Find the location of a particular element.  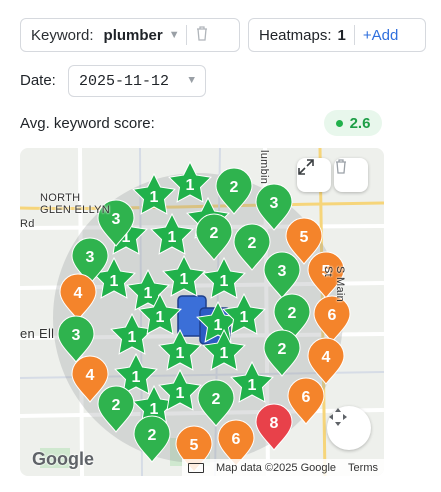

heatmaps-control: Heatmaps: 1 +Add is located at coordinates (337, 35).